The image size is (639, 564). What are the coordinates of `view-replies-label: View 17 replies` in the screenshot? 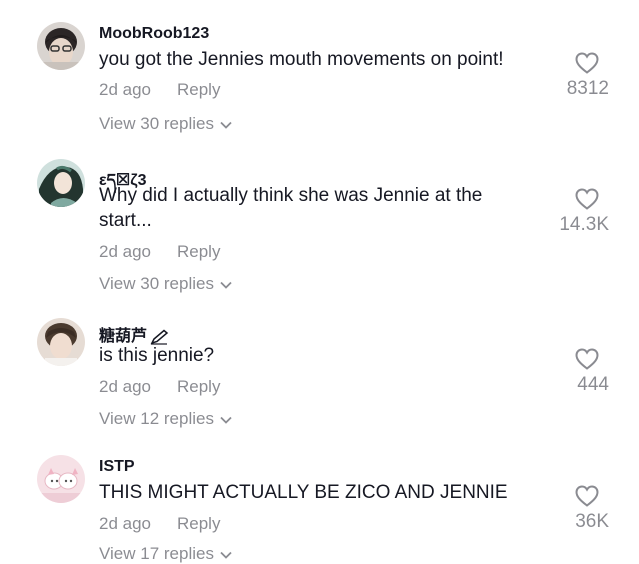 It's located at (156, 553).